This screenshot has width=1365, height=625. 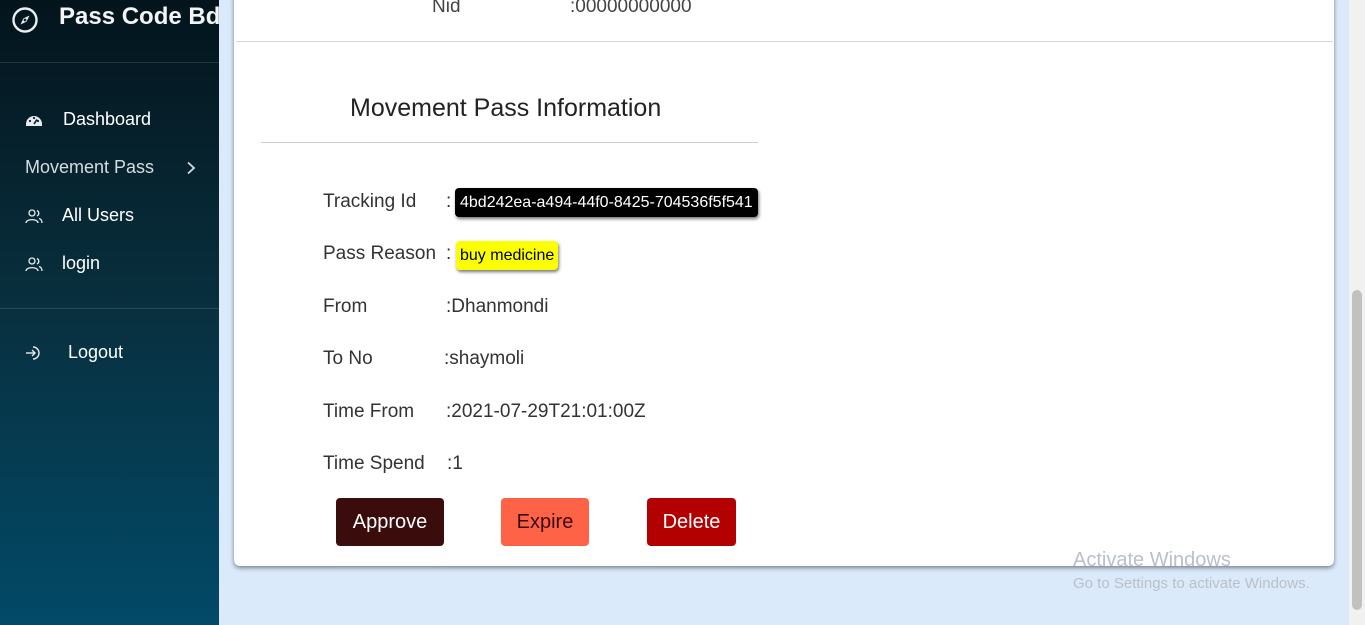 I want to click on activate-windows-title: Activate Windows, so click(x=1152, y=560).